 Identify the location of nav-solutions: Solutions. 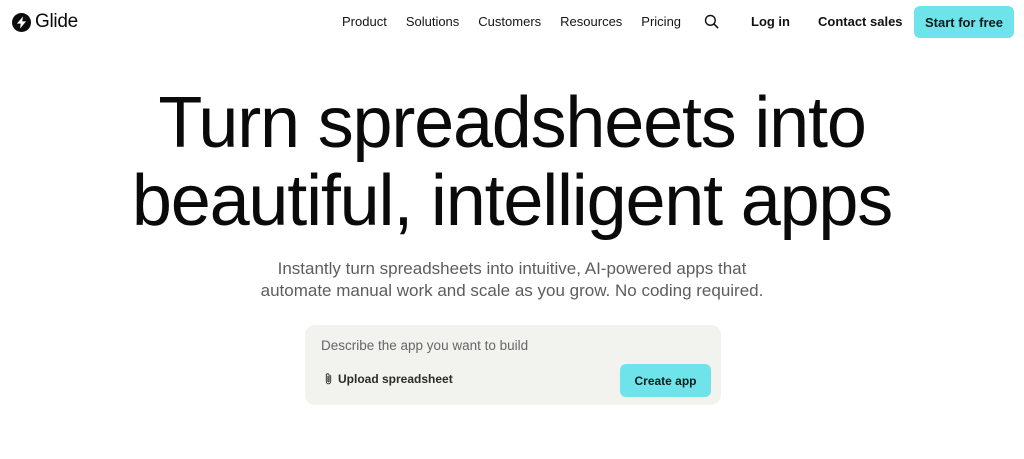
(432, 22).